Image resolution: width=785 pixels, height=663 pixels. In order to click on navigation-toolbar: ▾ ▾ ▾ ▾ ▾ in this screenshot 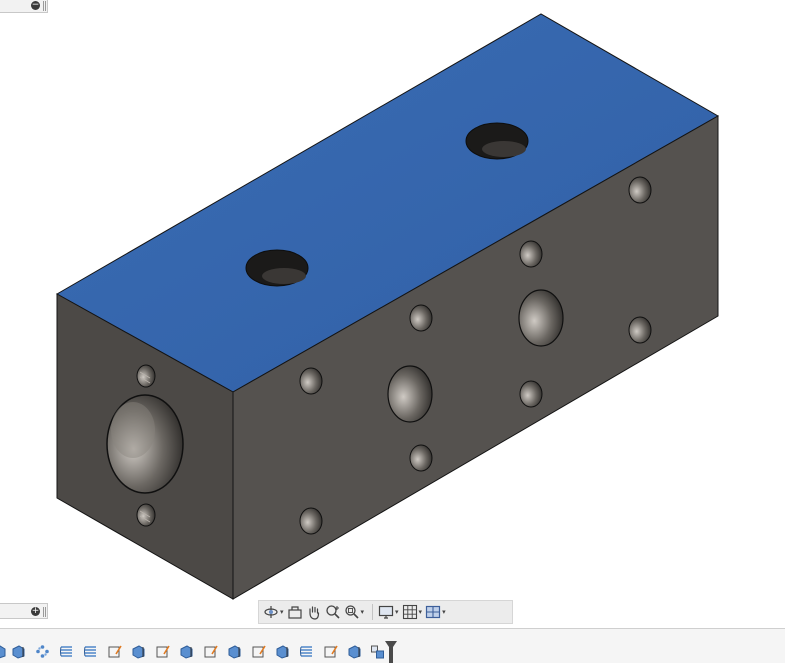, I will do `click(385, 612)`.